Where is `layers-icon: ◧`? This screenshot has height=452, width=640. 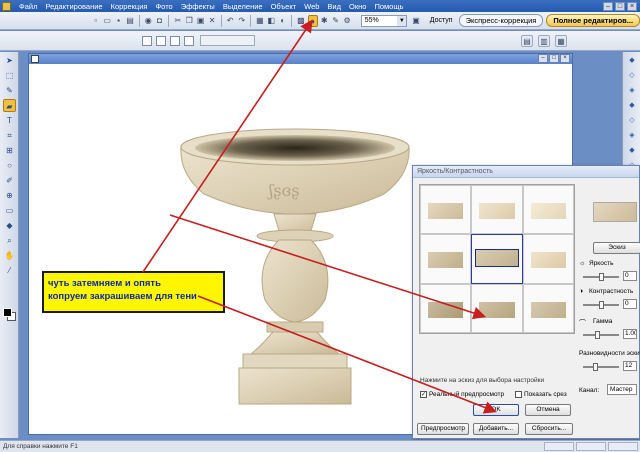
layers-icon: ◧ is located at coordinates (271, 21).